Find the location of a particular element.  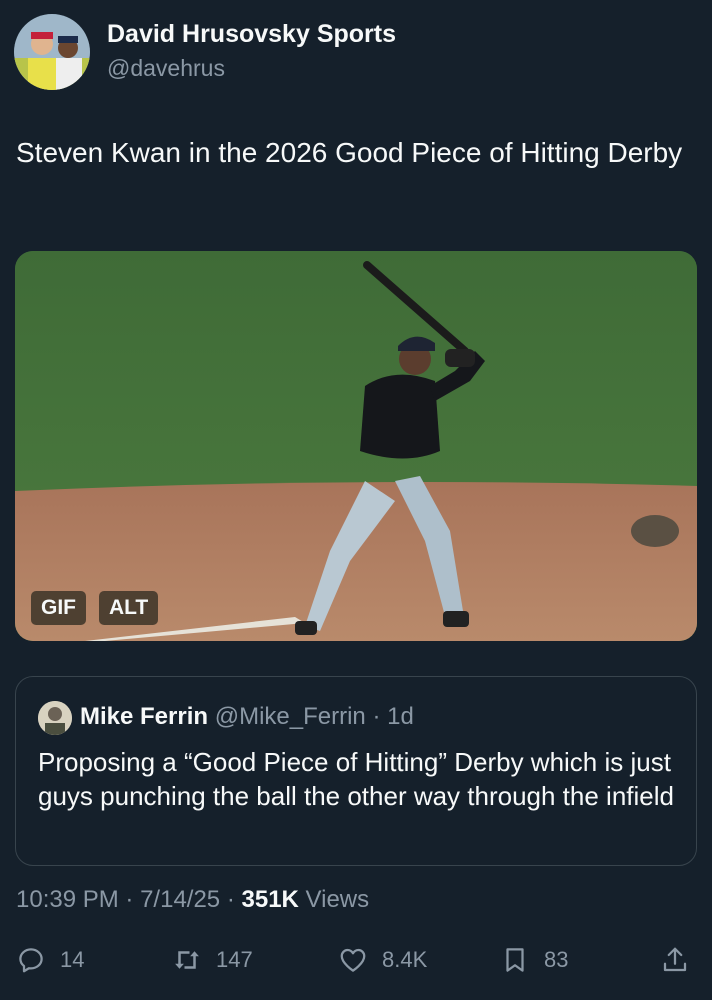

like-button: 8.4K is located at coordinates (382, 960).